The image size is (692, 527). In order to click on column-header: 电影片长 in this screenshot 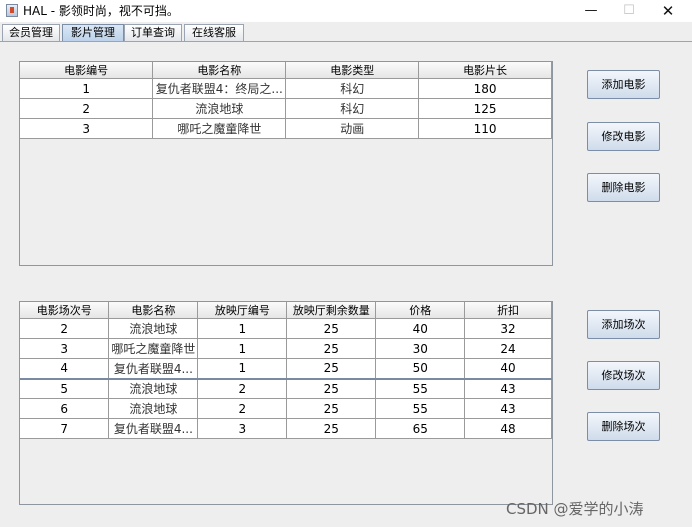, I will do `click(485, 70)`.